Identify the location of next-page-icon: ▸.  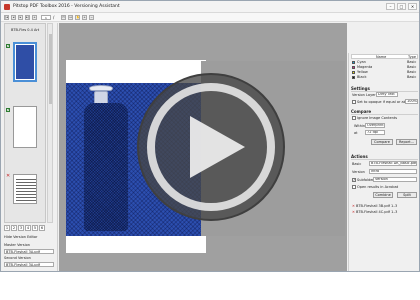
(20, 17).